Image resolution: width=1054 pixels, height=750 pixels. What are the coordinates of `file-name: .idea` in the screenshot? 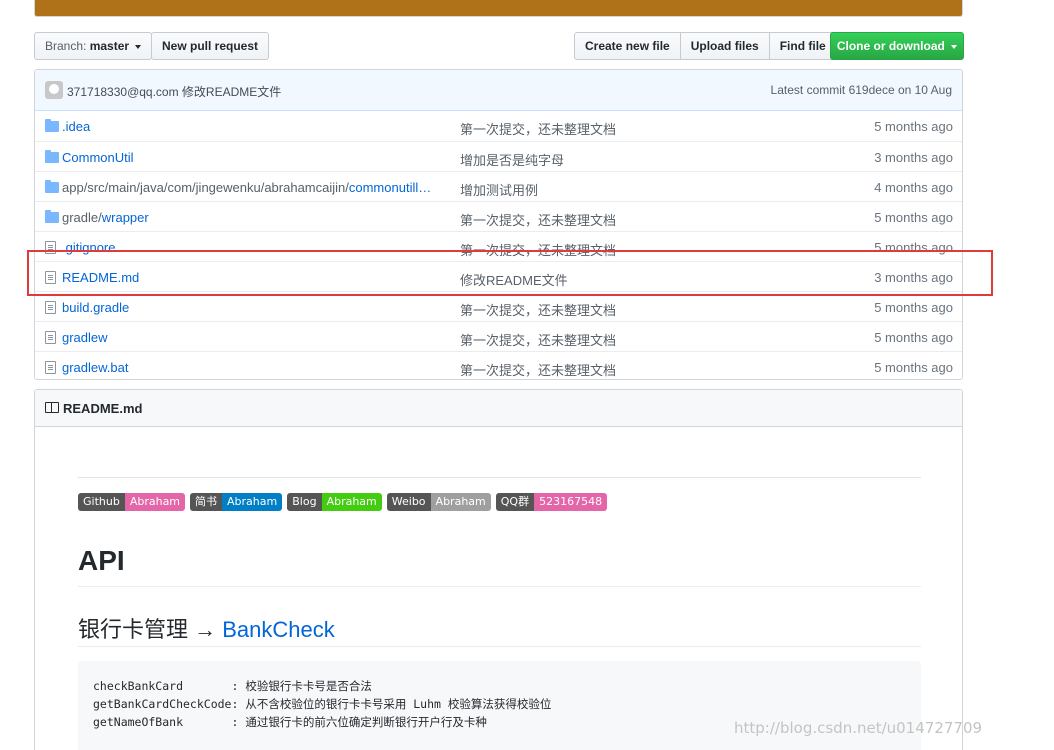 It's located at (76, 126).